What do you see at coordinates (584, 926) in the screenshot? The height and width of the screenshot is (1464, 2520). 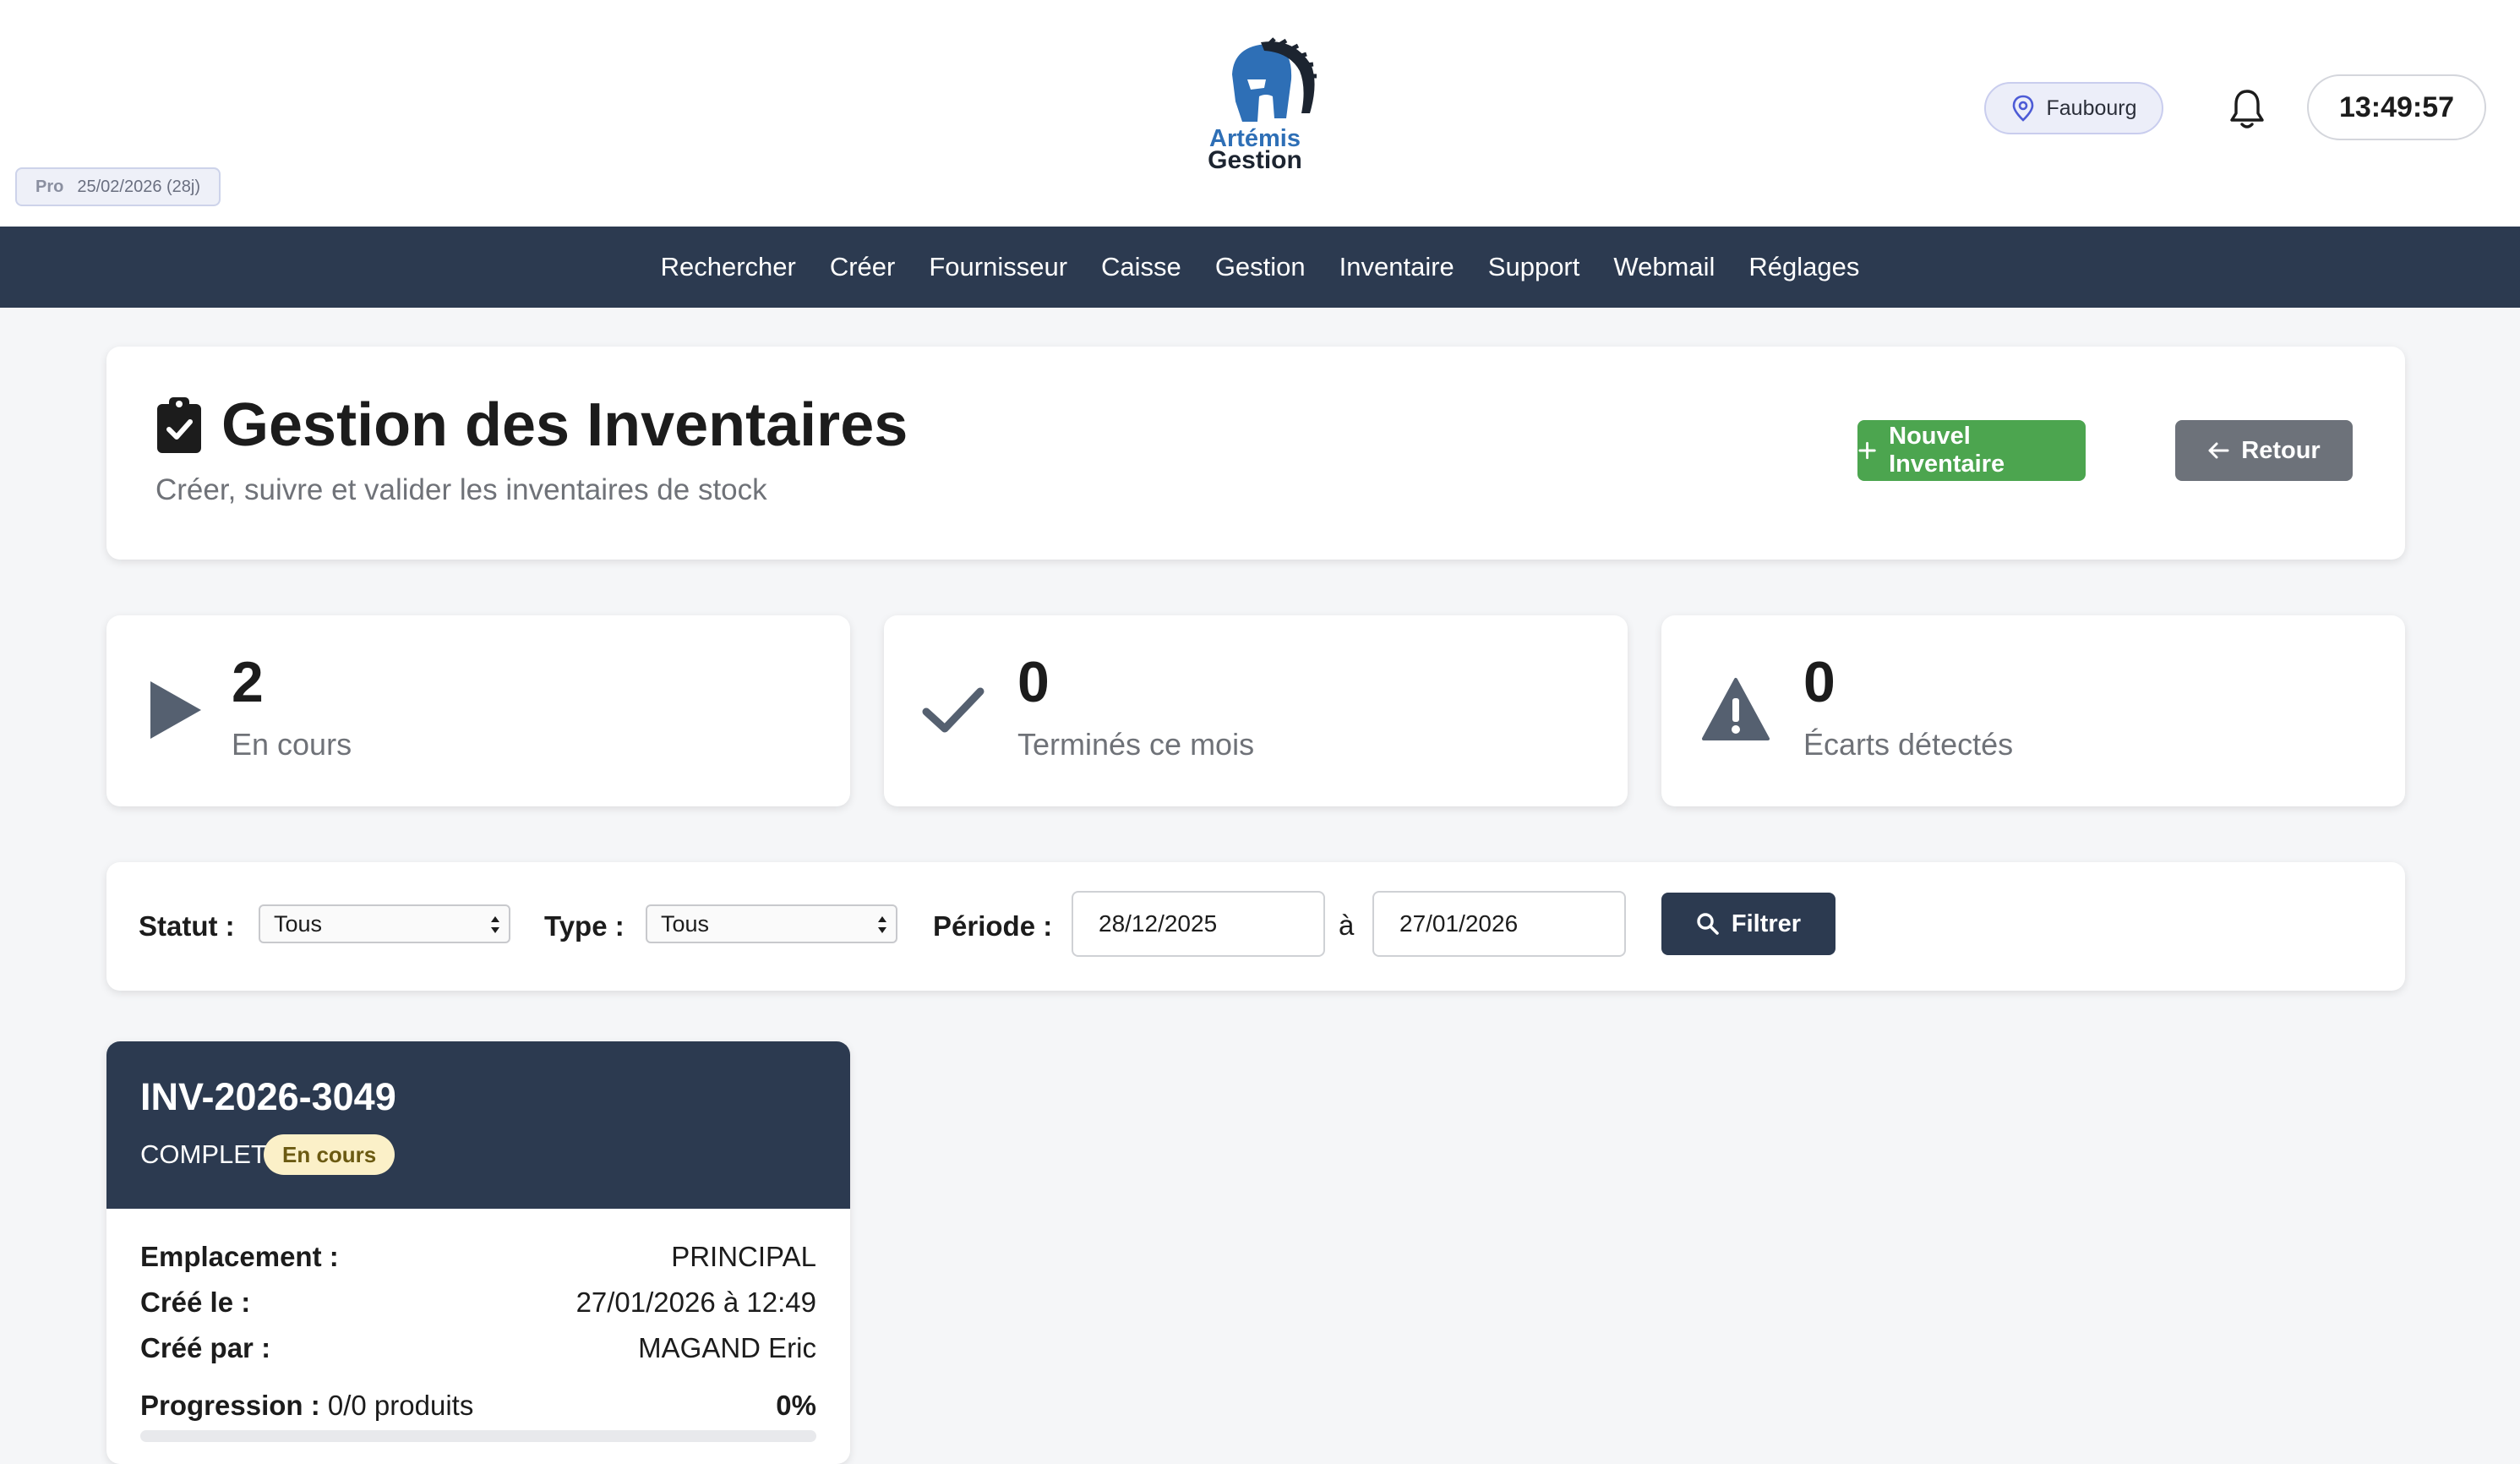 I see `type-filter-label: Type :` at bounding box center [584, 926].